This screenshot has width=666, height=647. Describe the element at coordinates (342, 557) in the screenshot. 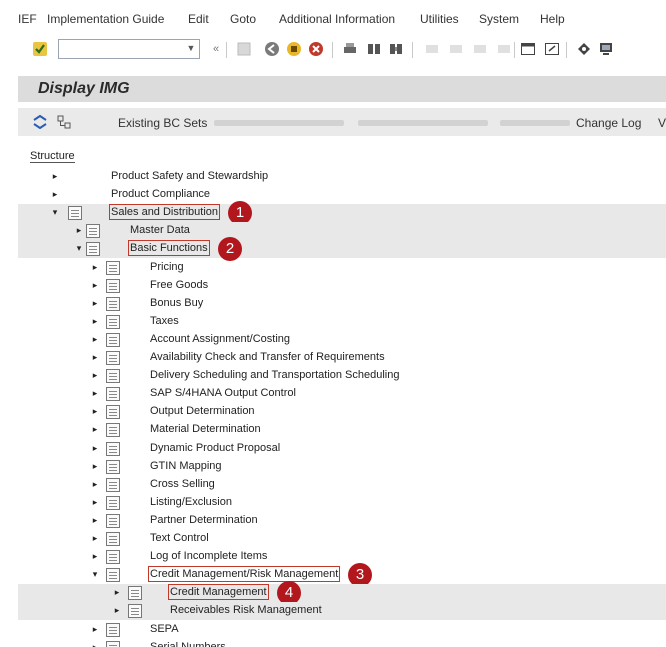

I see `tree-row: ▸ Log of Incomplete Items` at that location.